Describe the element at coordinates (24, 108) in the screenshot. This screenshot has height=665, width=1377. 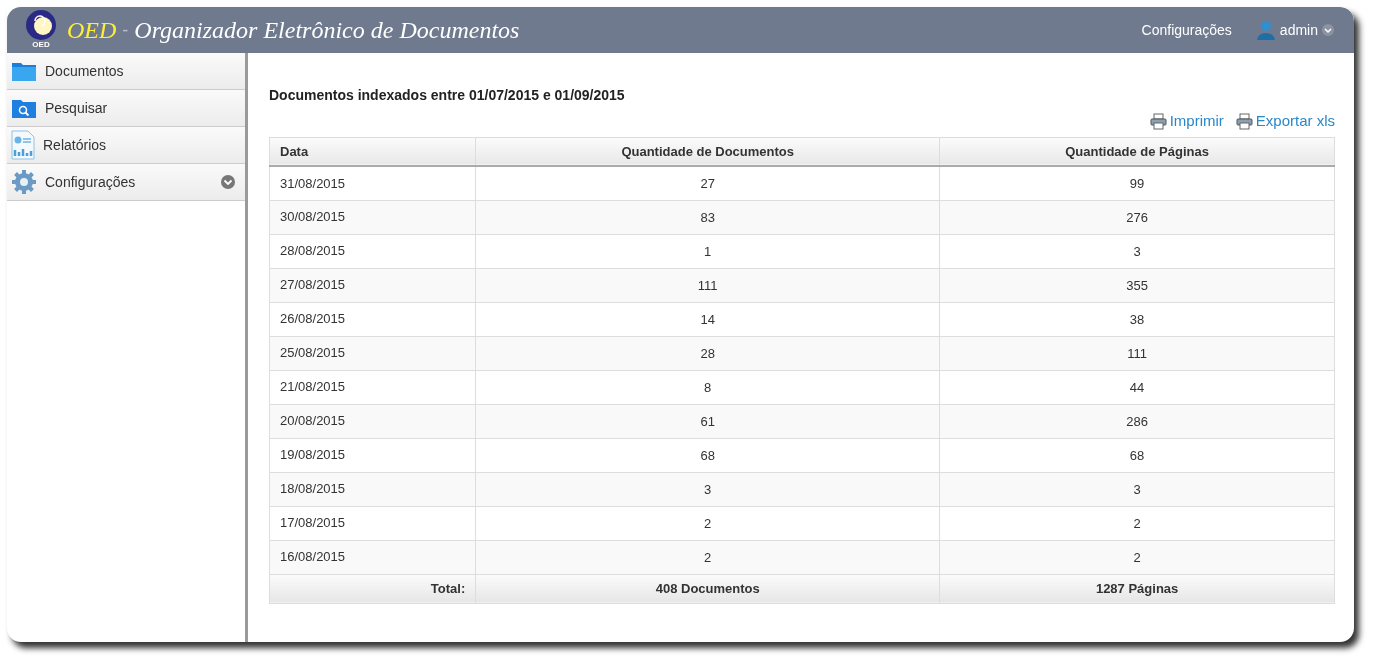
I see `folder-search-icon` at that location.